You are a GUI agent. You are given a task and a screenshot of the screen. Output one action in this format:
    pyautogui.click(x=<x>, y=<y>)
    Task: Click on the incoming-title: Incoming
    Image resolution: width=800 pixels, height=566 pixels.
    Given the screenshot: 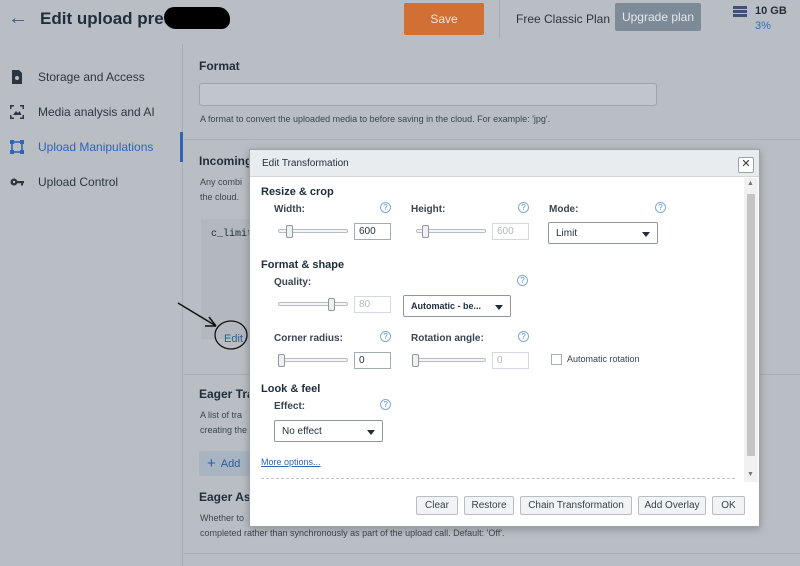 What is the action you would take?
    pyautogui.click(x=226, y=161)
    